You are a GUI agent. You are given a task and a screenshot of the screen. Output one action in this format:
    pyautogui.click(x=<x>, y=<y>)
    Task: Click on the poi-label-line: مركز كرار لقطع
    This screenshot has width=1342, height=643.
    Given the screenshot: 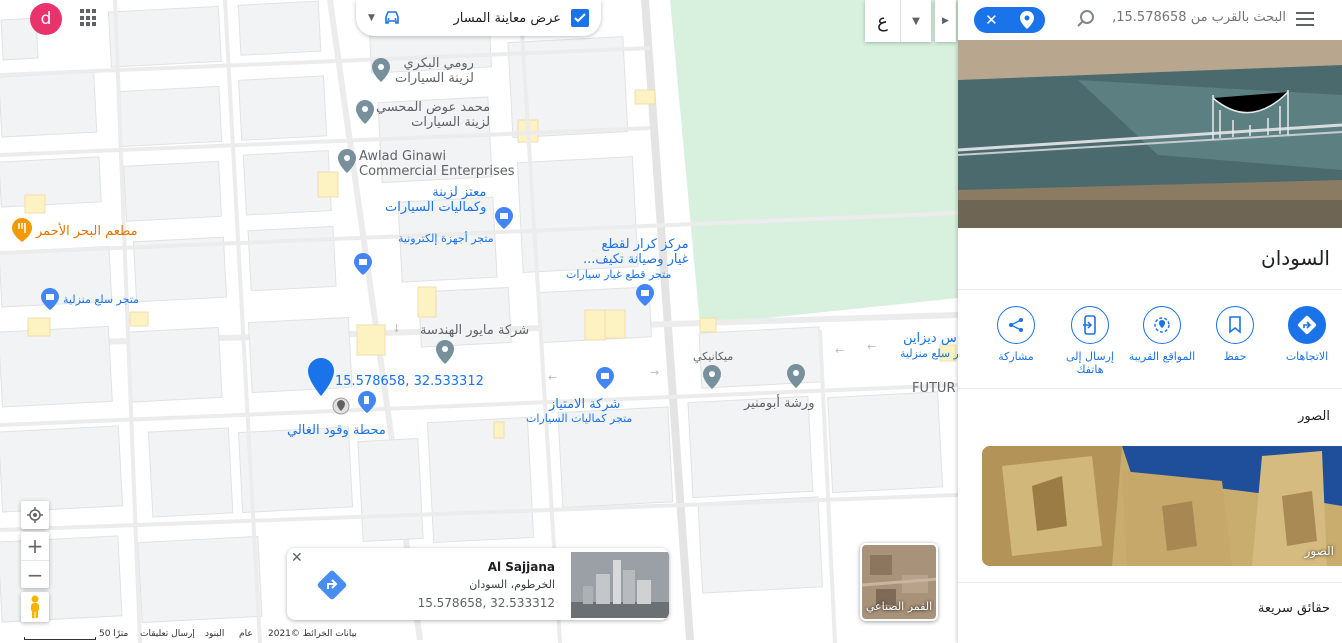 What is the action you would take?
    pyautogui.click(x=645, y=244)
    